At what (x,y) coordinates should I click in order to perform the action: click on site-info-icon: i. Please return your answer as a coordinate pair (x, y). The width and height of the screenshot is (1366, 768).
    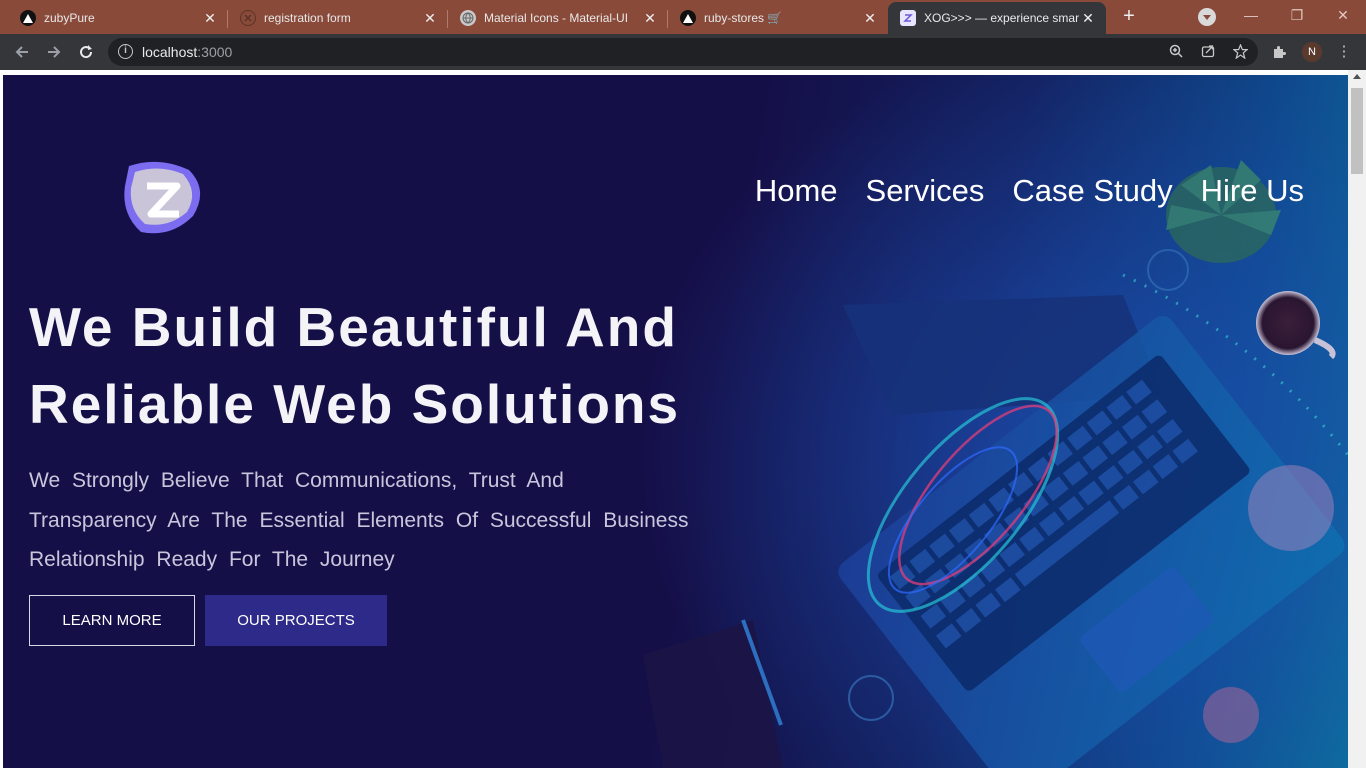
    Looking at the image, I should click on (125, 51).